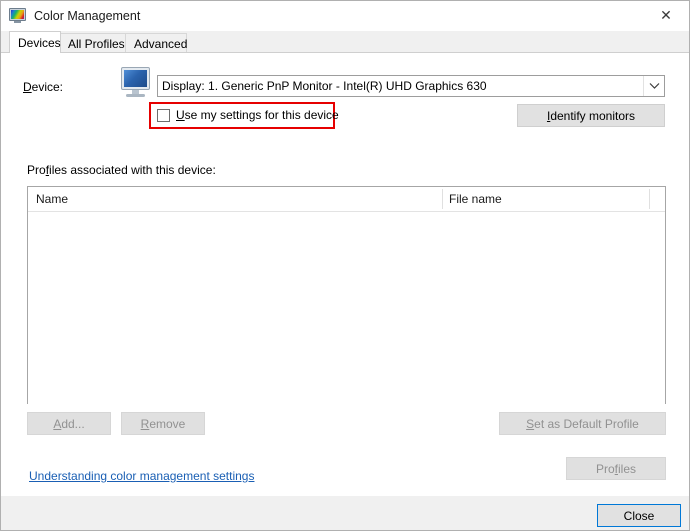  I want to click on column-header-file-name: File name, so click(475, 199).